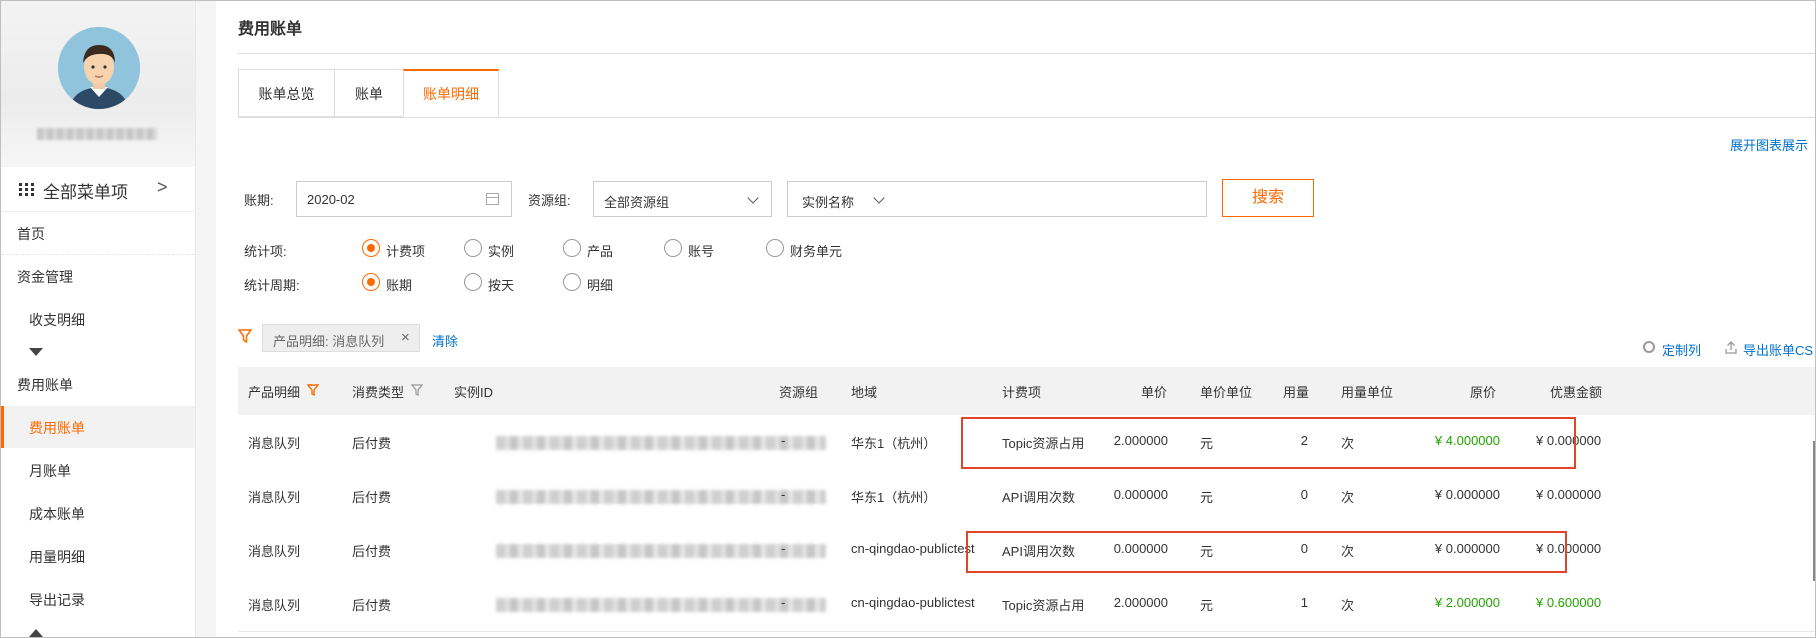  Describe the element at coordinates (682, 199) in the screenshot. I see `resource-group-select: 全部资源组` at that location.